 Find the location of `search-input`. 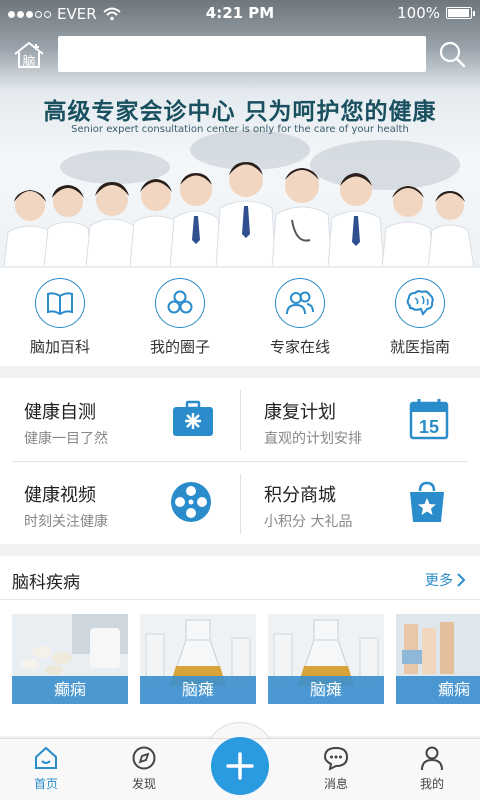

search-input is located at coordinates (242, 54).